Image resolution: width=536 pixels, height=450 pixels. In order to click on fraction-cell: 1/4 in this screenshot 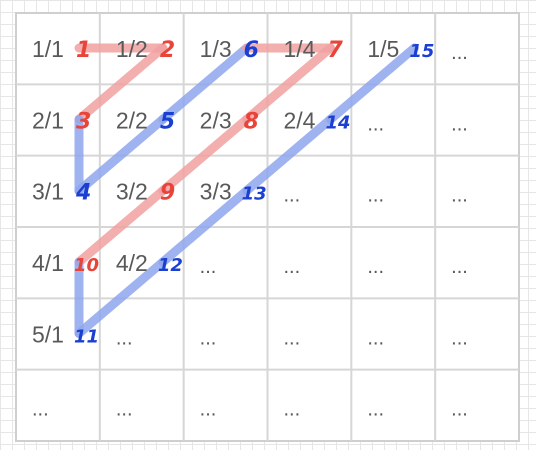, I will do `click(300, 49)`.